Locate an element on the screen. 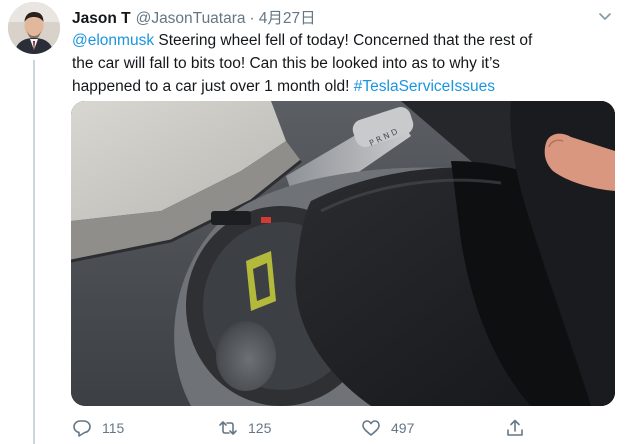  thread-connector-line is located at coordinates (34, 252).